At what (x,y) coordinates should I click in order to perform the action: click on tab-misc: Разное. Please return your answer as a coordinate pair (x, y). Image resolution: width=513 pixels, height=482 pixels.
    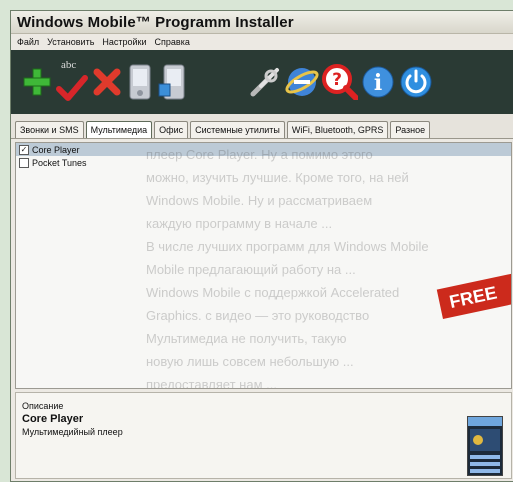
    Looking at the image, I should click on (410, 129).